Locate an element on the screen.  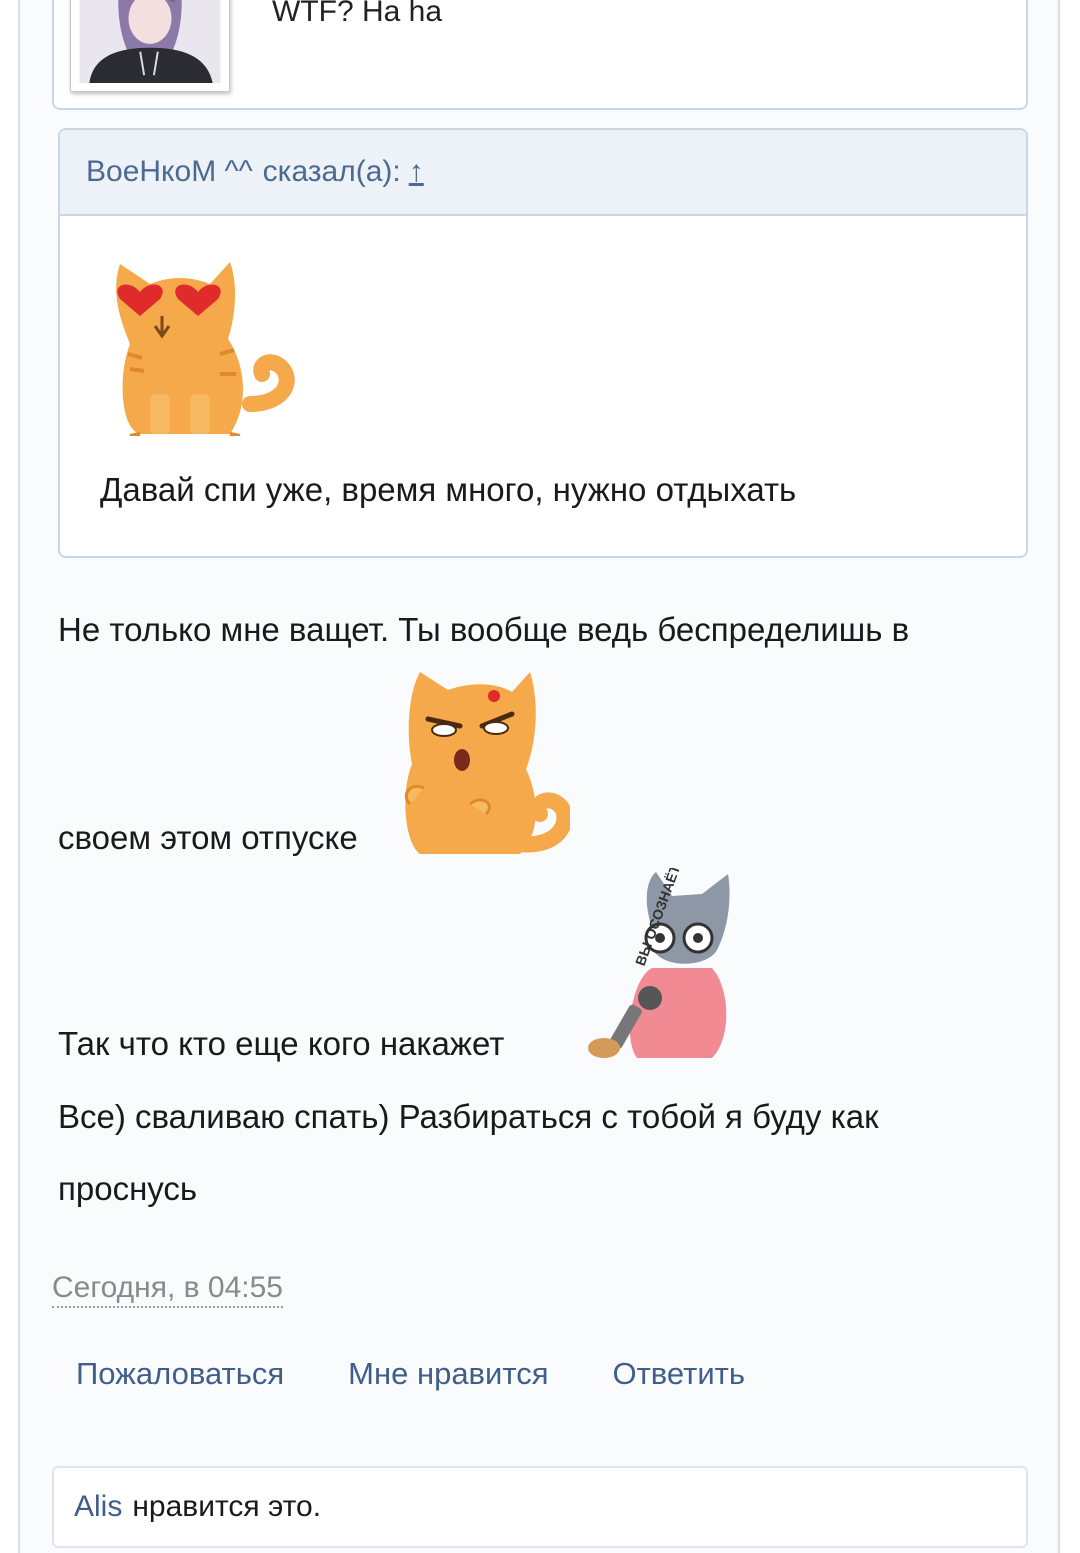
quote-author: ВоеНкоМ ^^ is located at coordinates (169, 172).